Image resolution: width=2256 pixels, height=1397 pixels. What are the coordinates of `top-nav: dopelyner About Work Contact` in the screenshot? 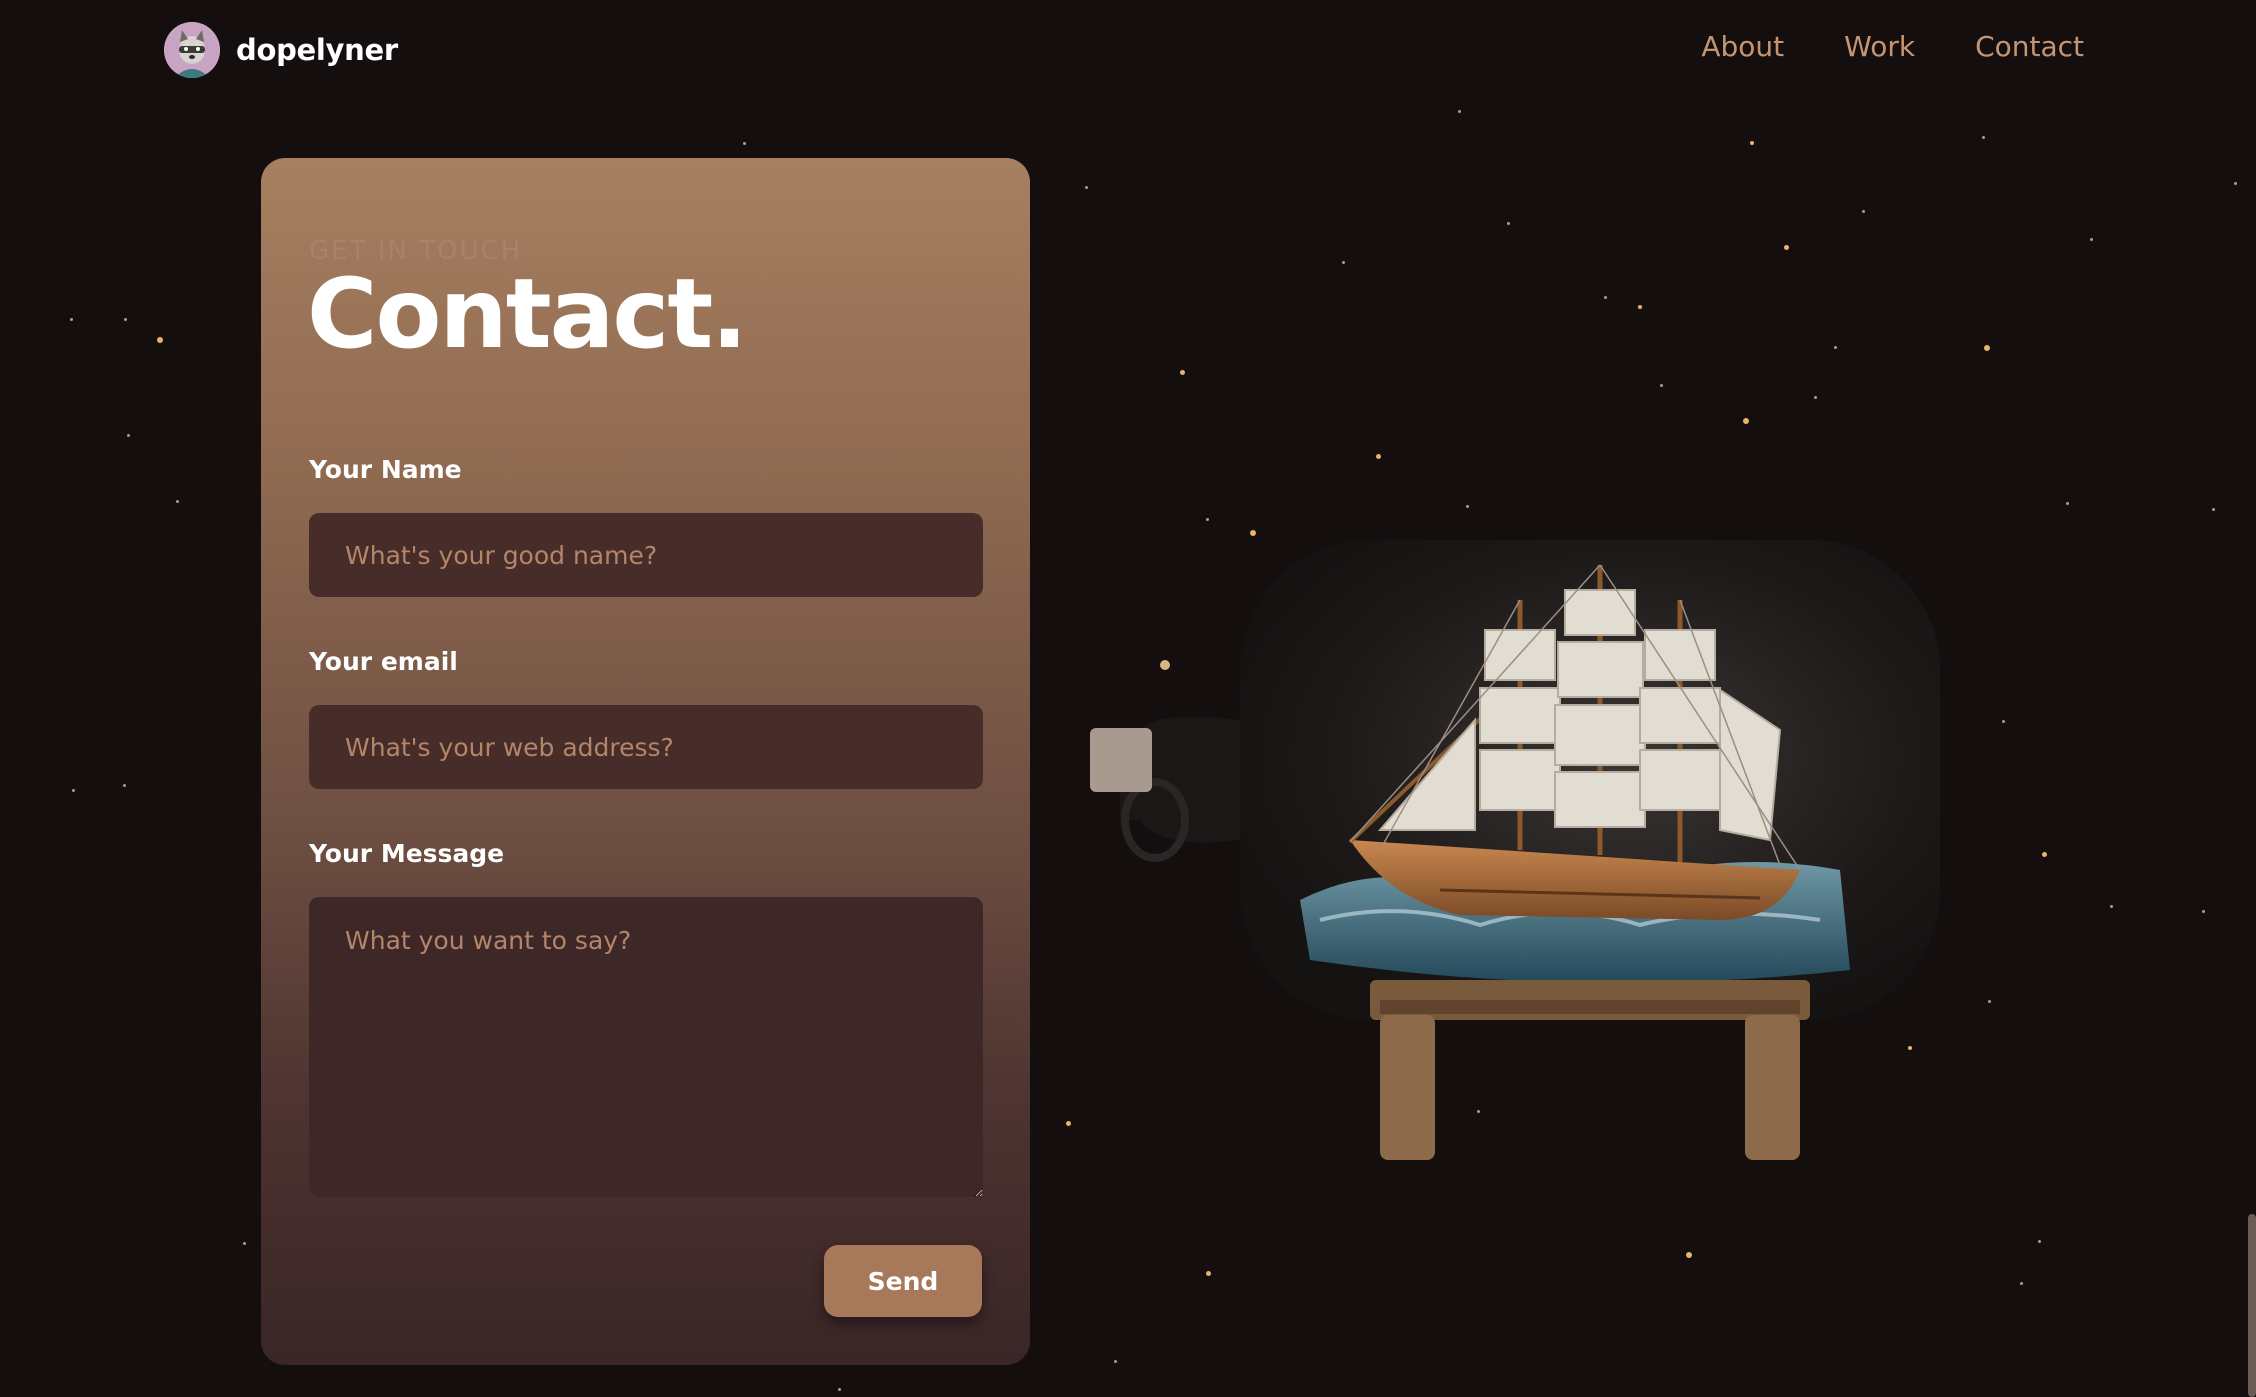 It's located at (1128, 50).